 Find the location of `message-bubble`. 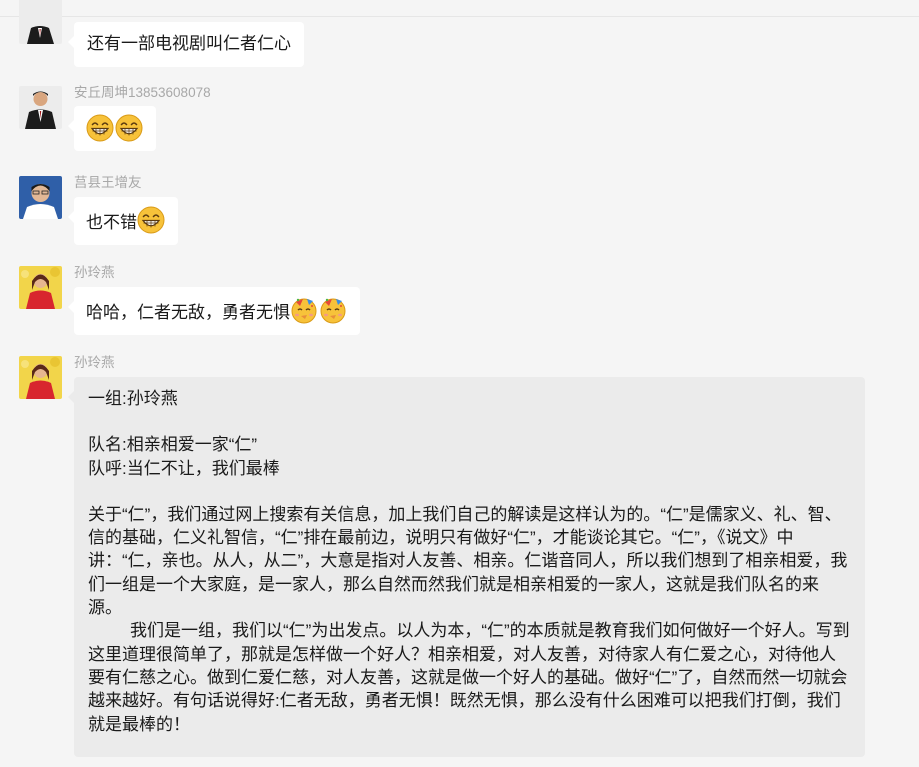

message-bubble is located at coordinates (112, 128).